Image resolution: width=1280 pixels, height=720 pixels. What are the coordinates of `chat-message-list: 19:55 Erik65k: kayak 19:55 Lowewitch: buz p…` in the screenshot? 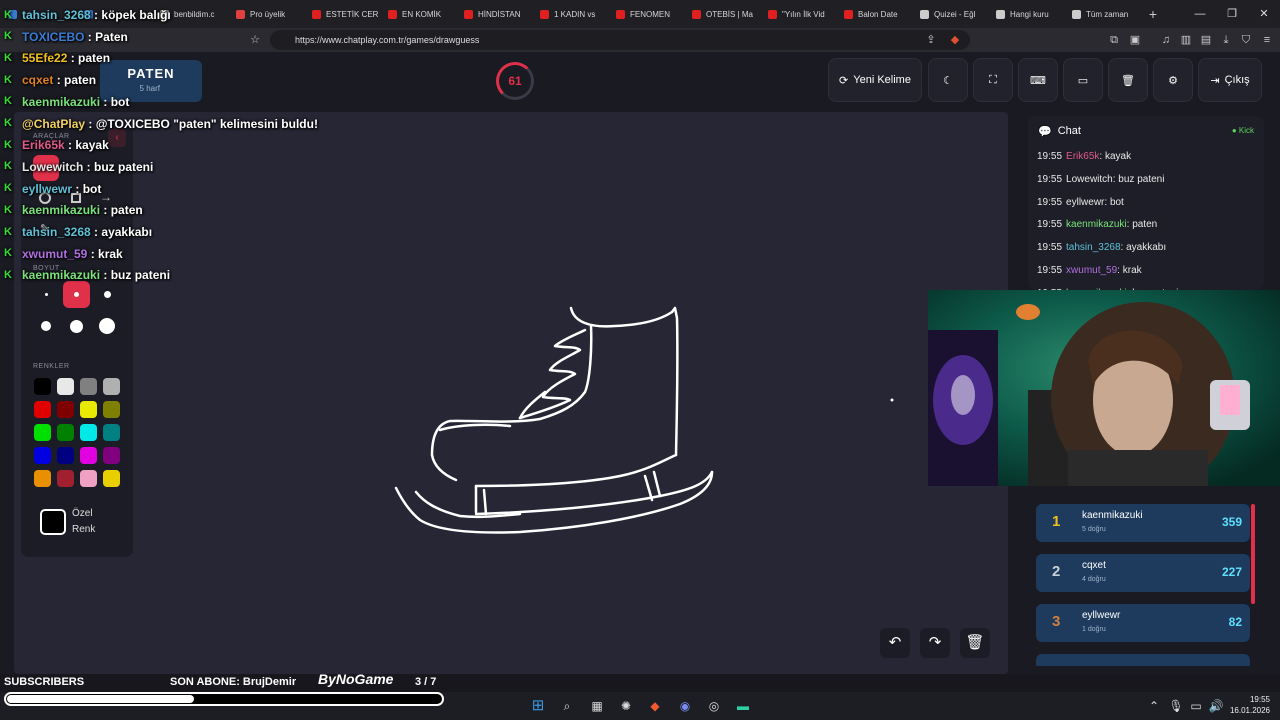 It's located at (1146, 218).